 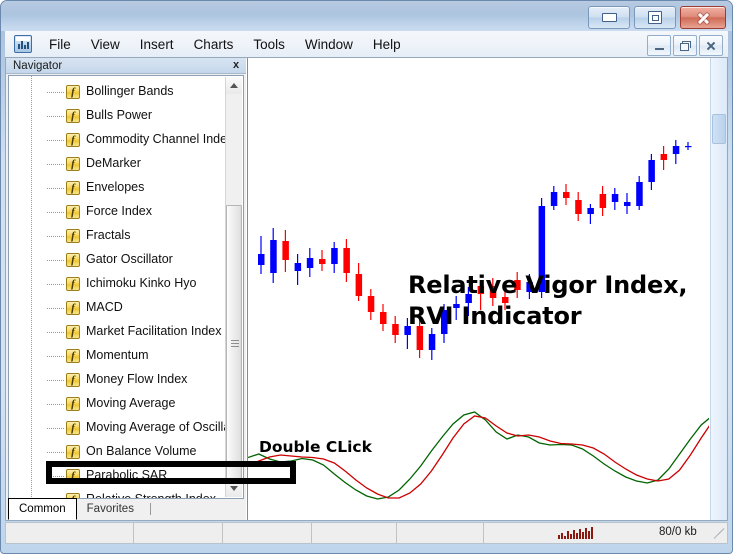 I want to click on menu-item-view: View, so click(x=105, y=44).